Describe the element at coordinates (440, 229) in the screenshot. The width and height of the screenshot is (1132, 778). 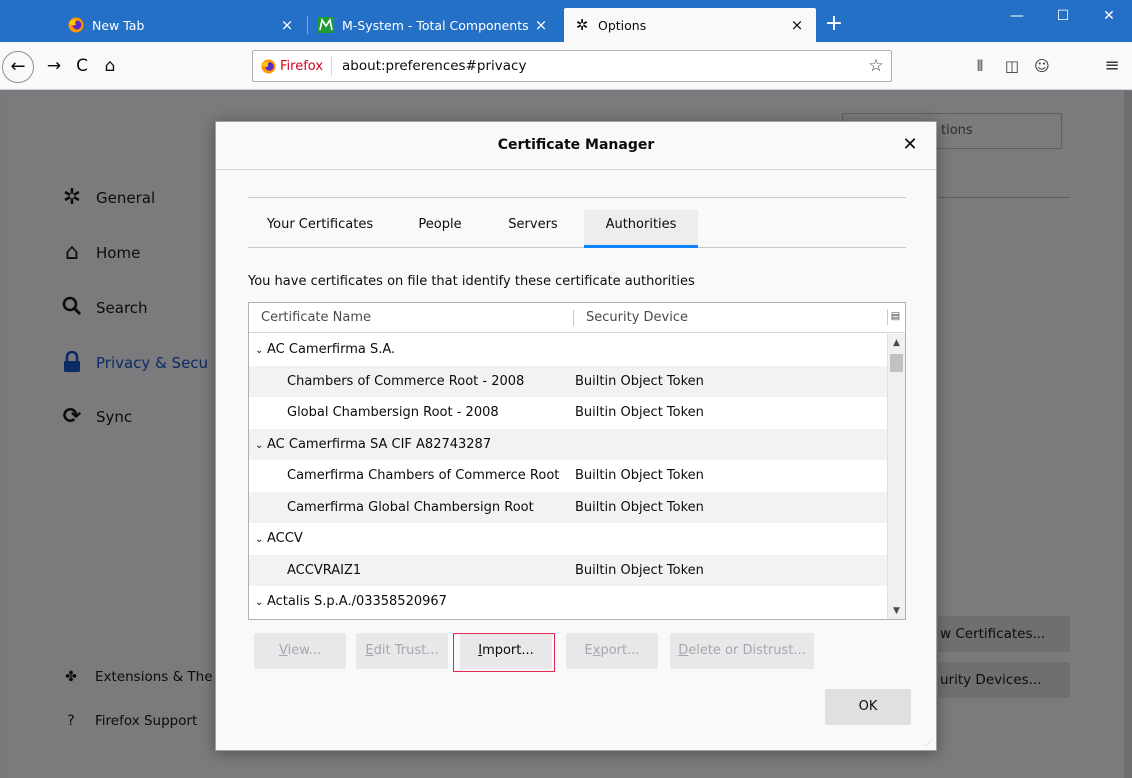
I see `tab-people: People` at that location.